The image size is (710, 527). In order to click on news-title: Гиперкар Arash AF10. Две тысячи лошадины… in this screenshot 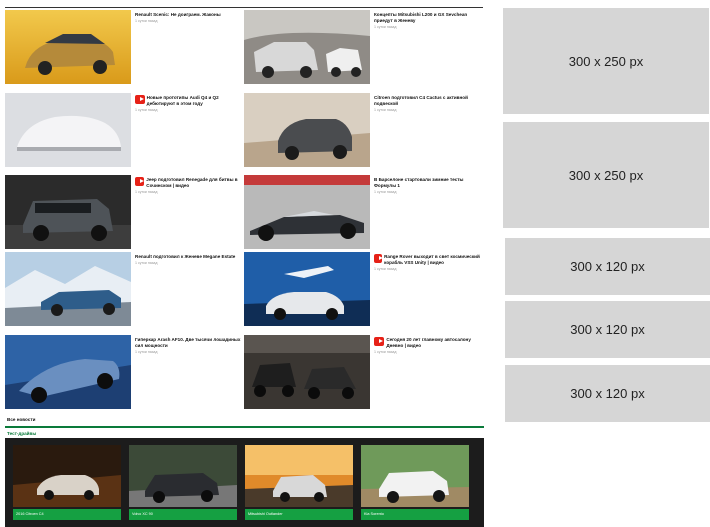, I will do `click(189, 343)`.